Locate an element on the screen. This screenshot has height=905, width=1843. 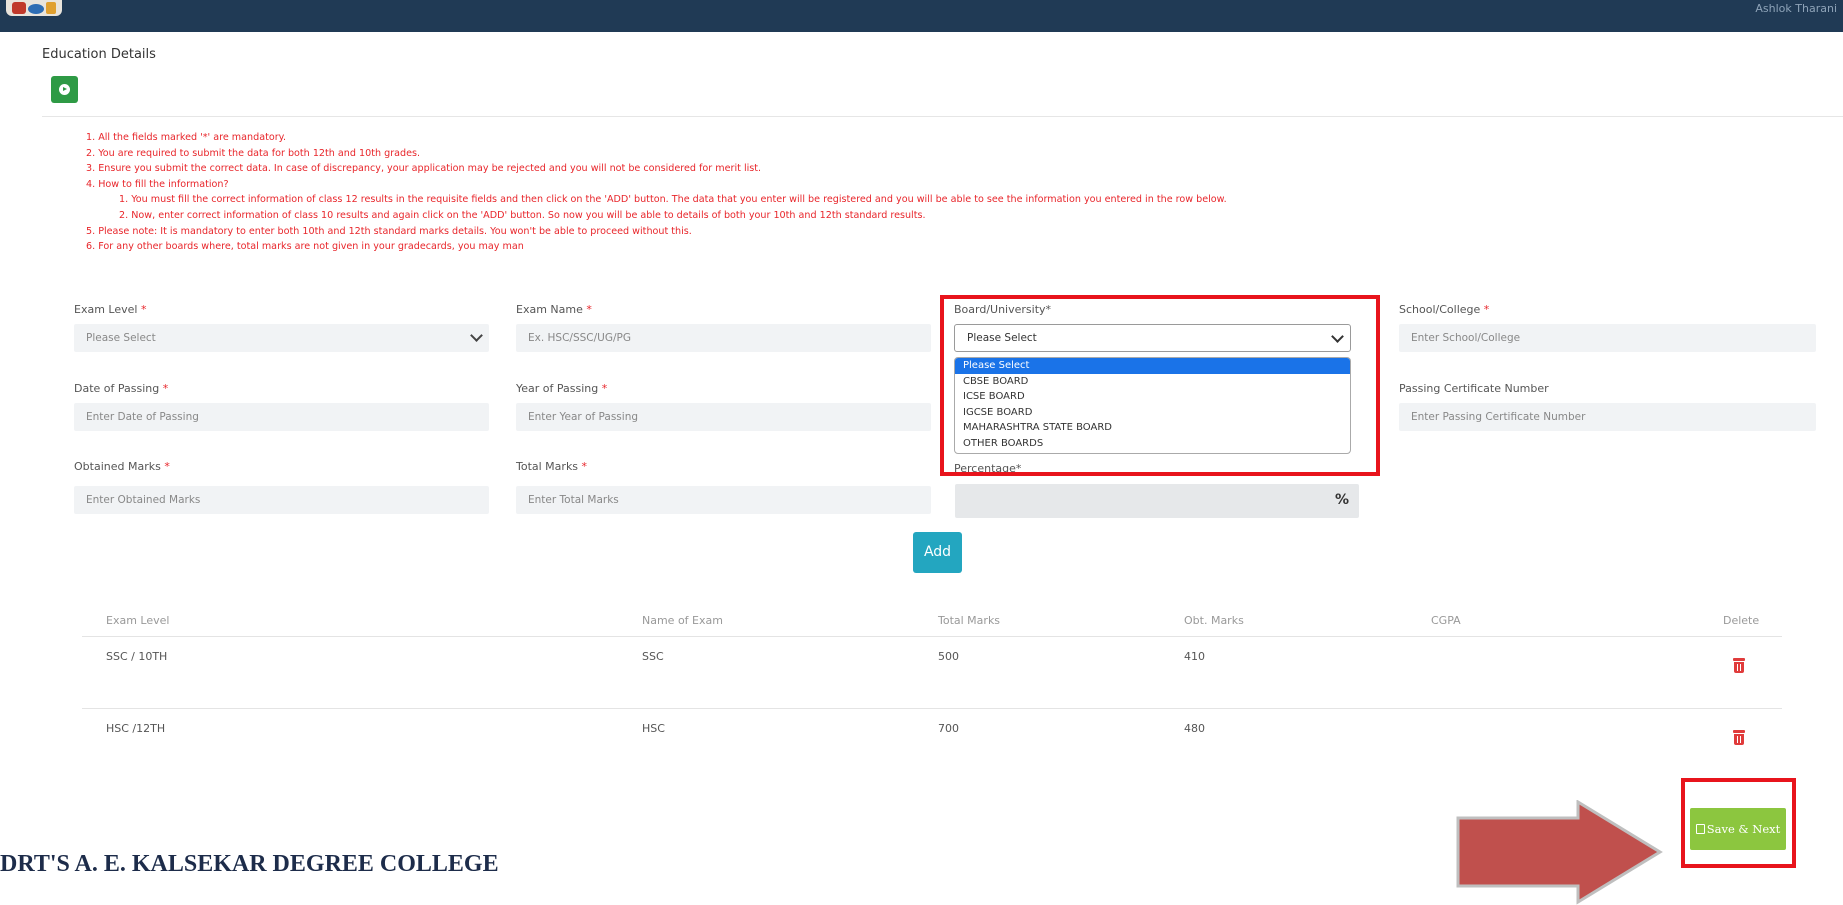
add-button: Add is located at coordinates (937, 552).